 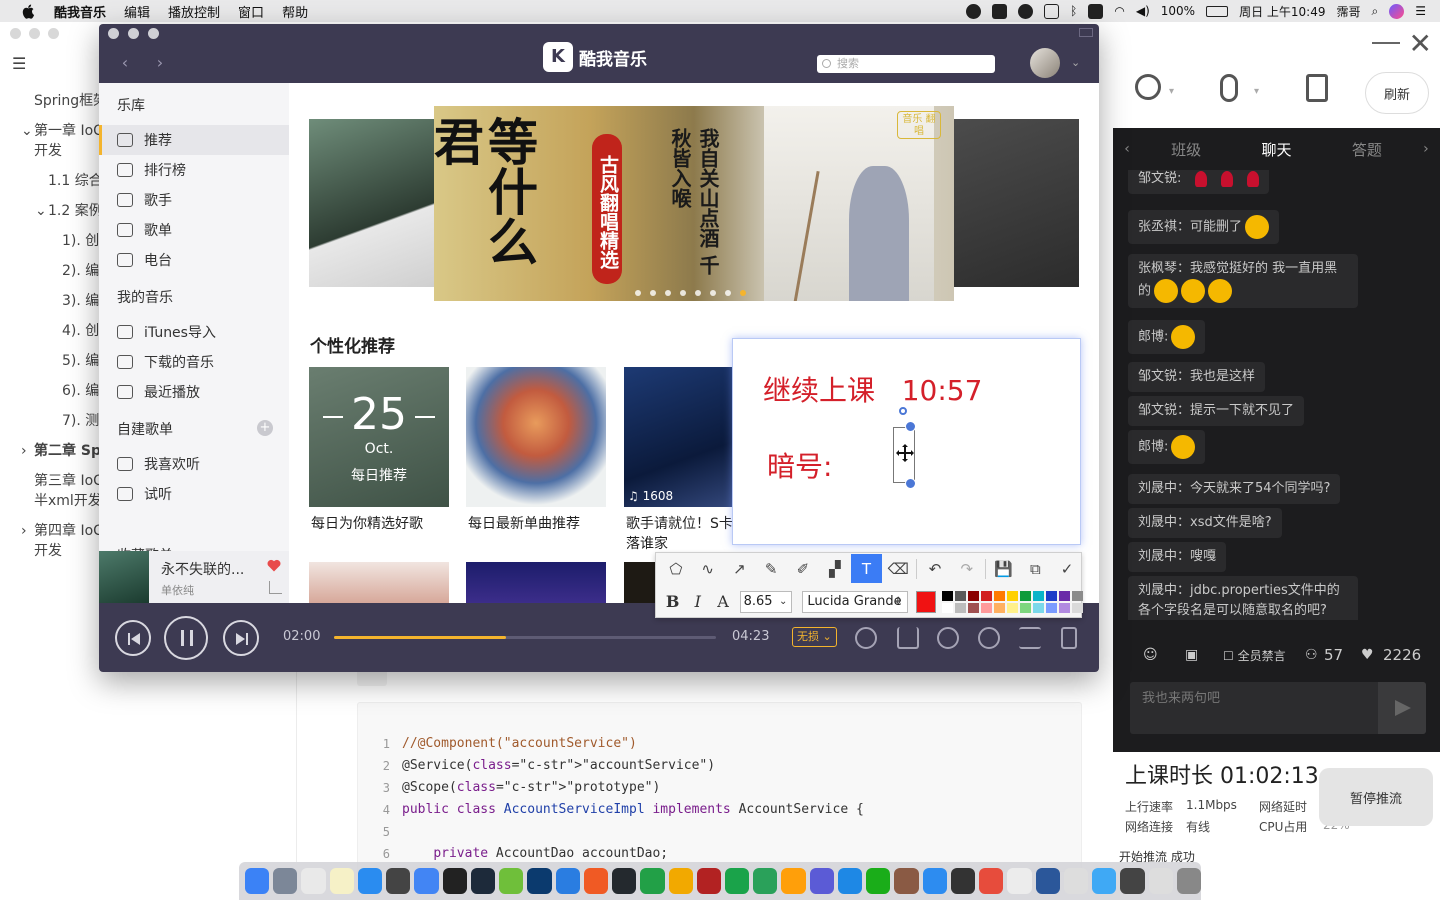 What do you see at coordinates (194, 464) in the screenshot?
I see `sidebar-item: 我喜欢听` at bounding box center [194, 464].